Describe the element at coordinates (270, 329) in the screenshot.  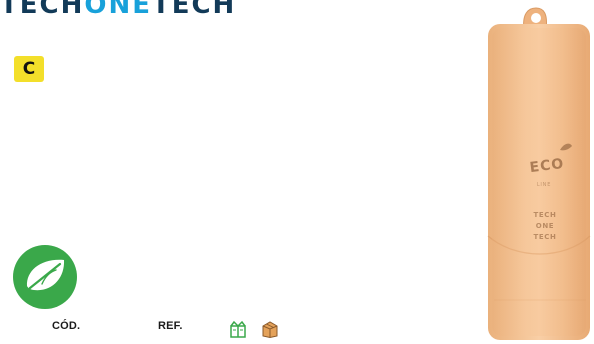
I see `brown-carton-box-icon` at that location.